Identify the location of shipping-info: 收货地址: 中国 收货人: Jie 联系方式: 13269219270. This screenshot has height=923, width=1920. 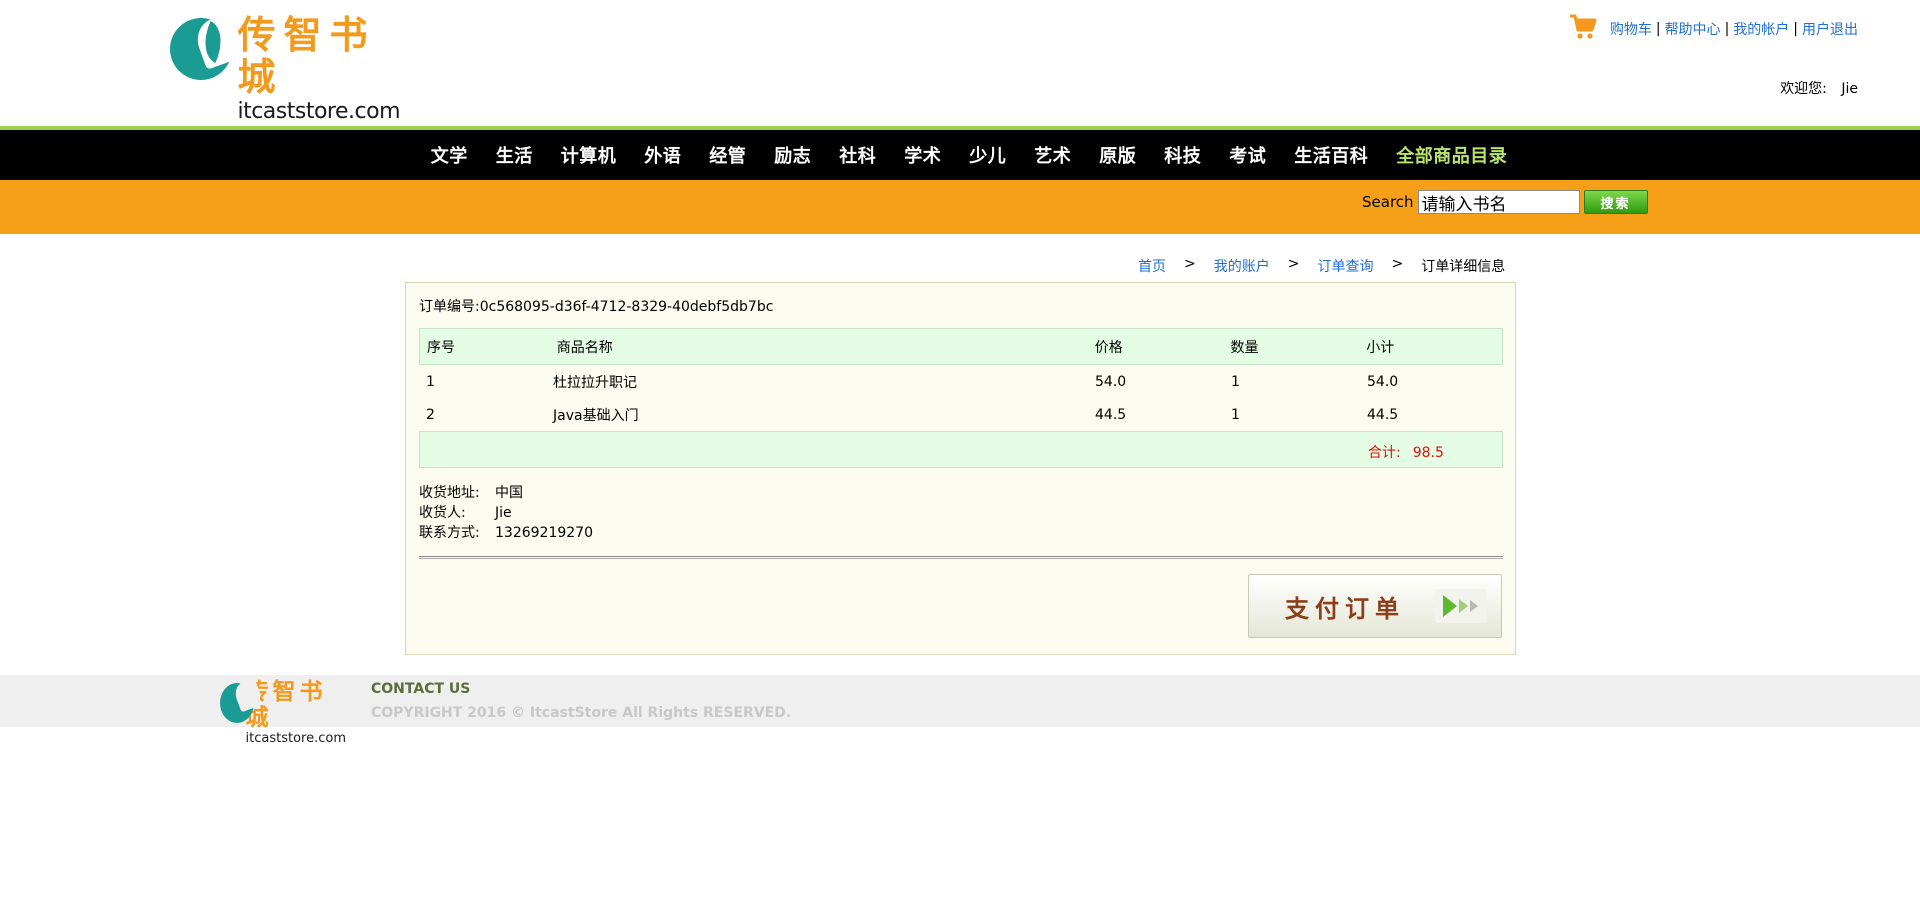
(506, 513).